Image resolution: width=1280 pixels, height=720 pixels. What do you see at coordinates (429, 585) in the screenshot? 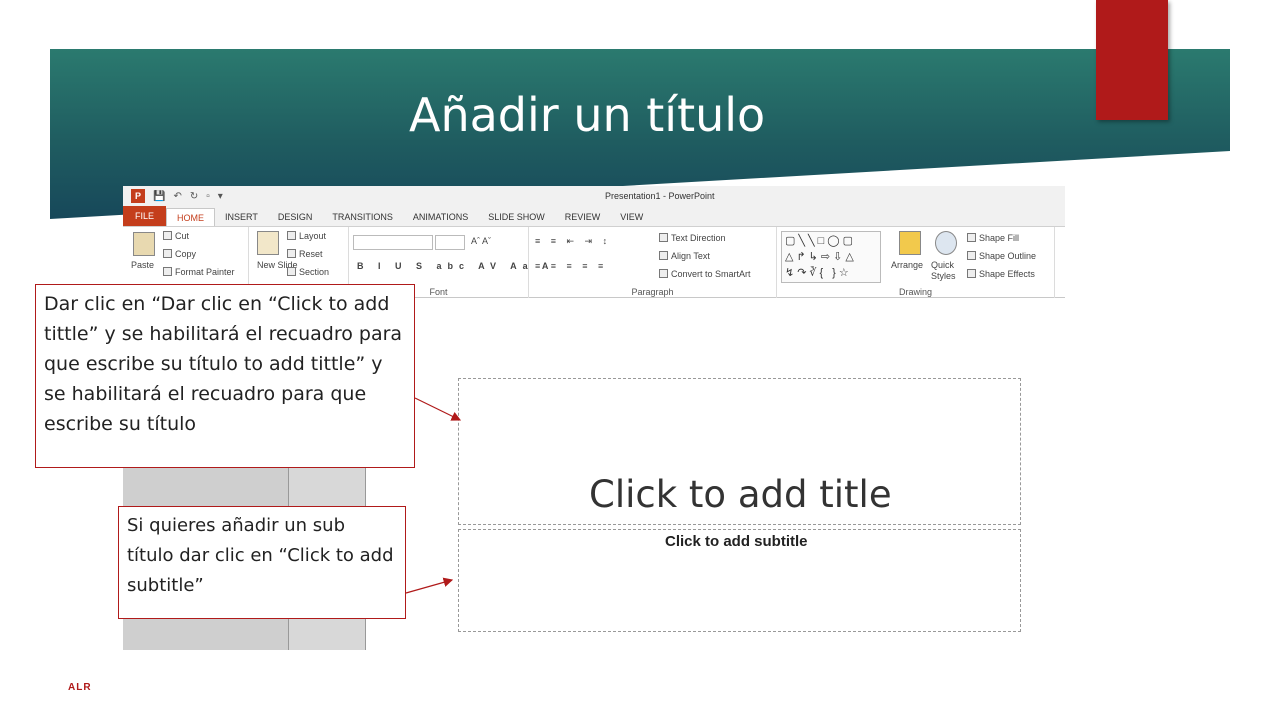
I see `subtitle-arrow` at bounding box center [429, 585].